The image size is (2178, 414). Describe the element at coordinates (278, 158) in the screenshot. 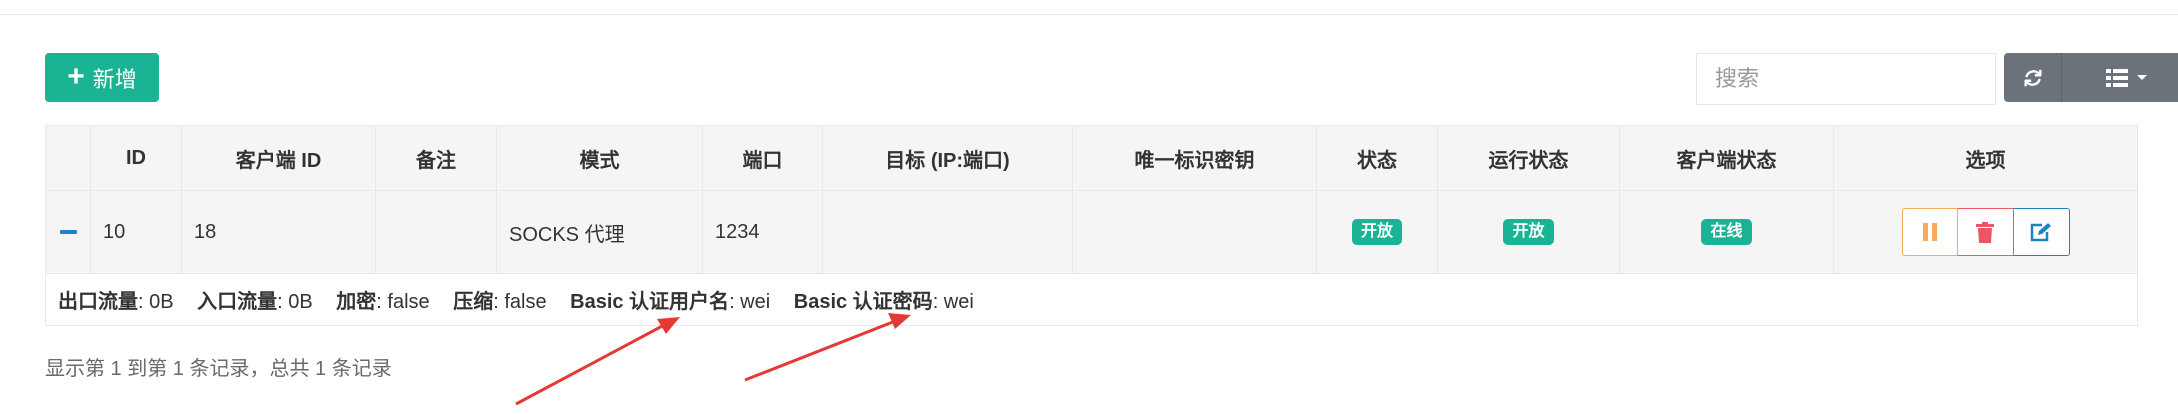

I see `col-header-client-id: 客户端 ID` at that location.